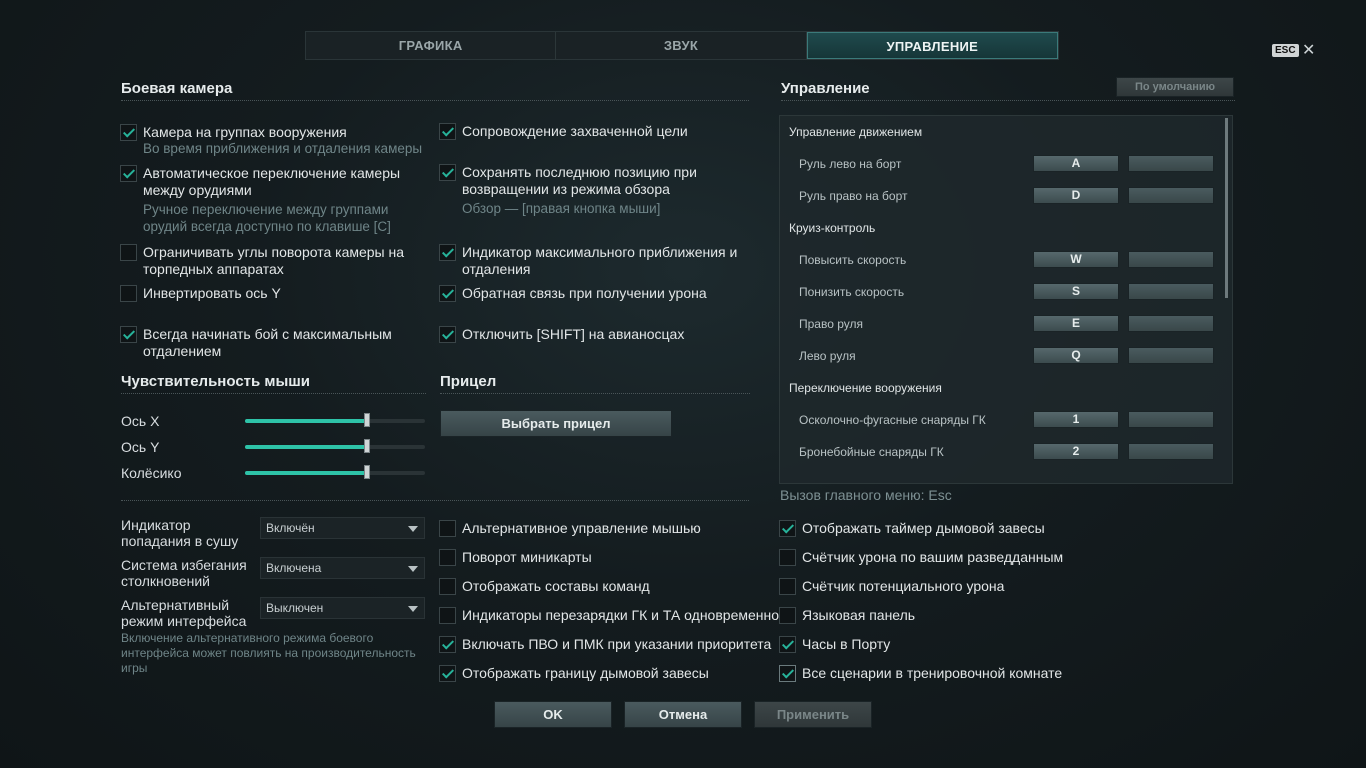 This screenshot has width=1366, height=768. I want to click on checkbox-label: Отображать границу дымовой завесы, so click(585, 673).